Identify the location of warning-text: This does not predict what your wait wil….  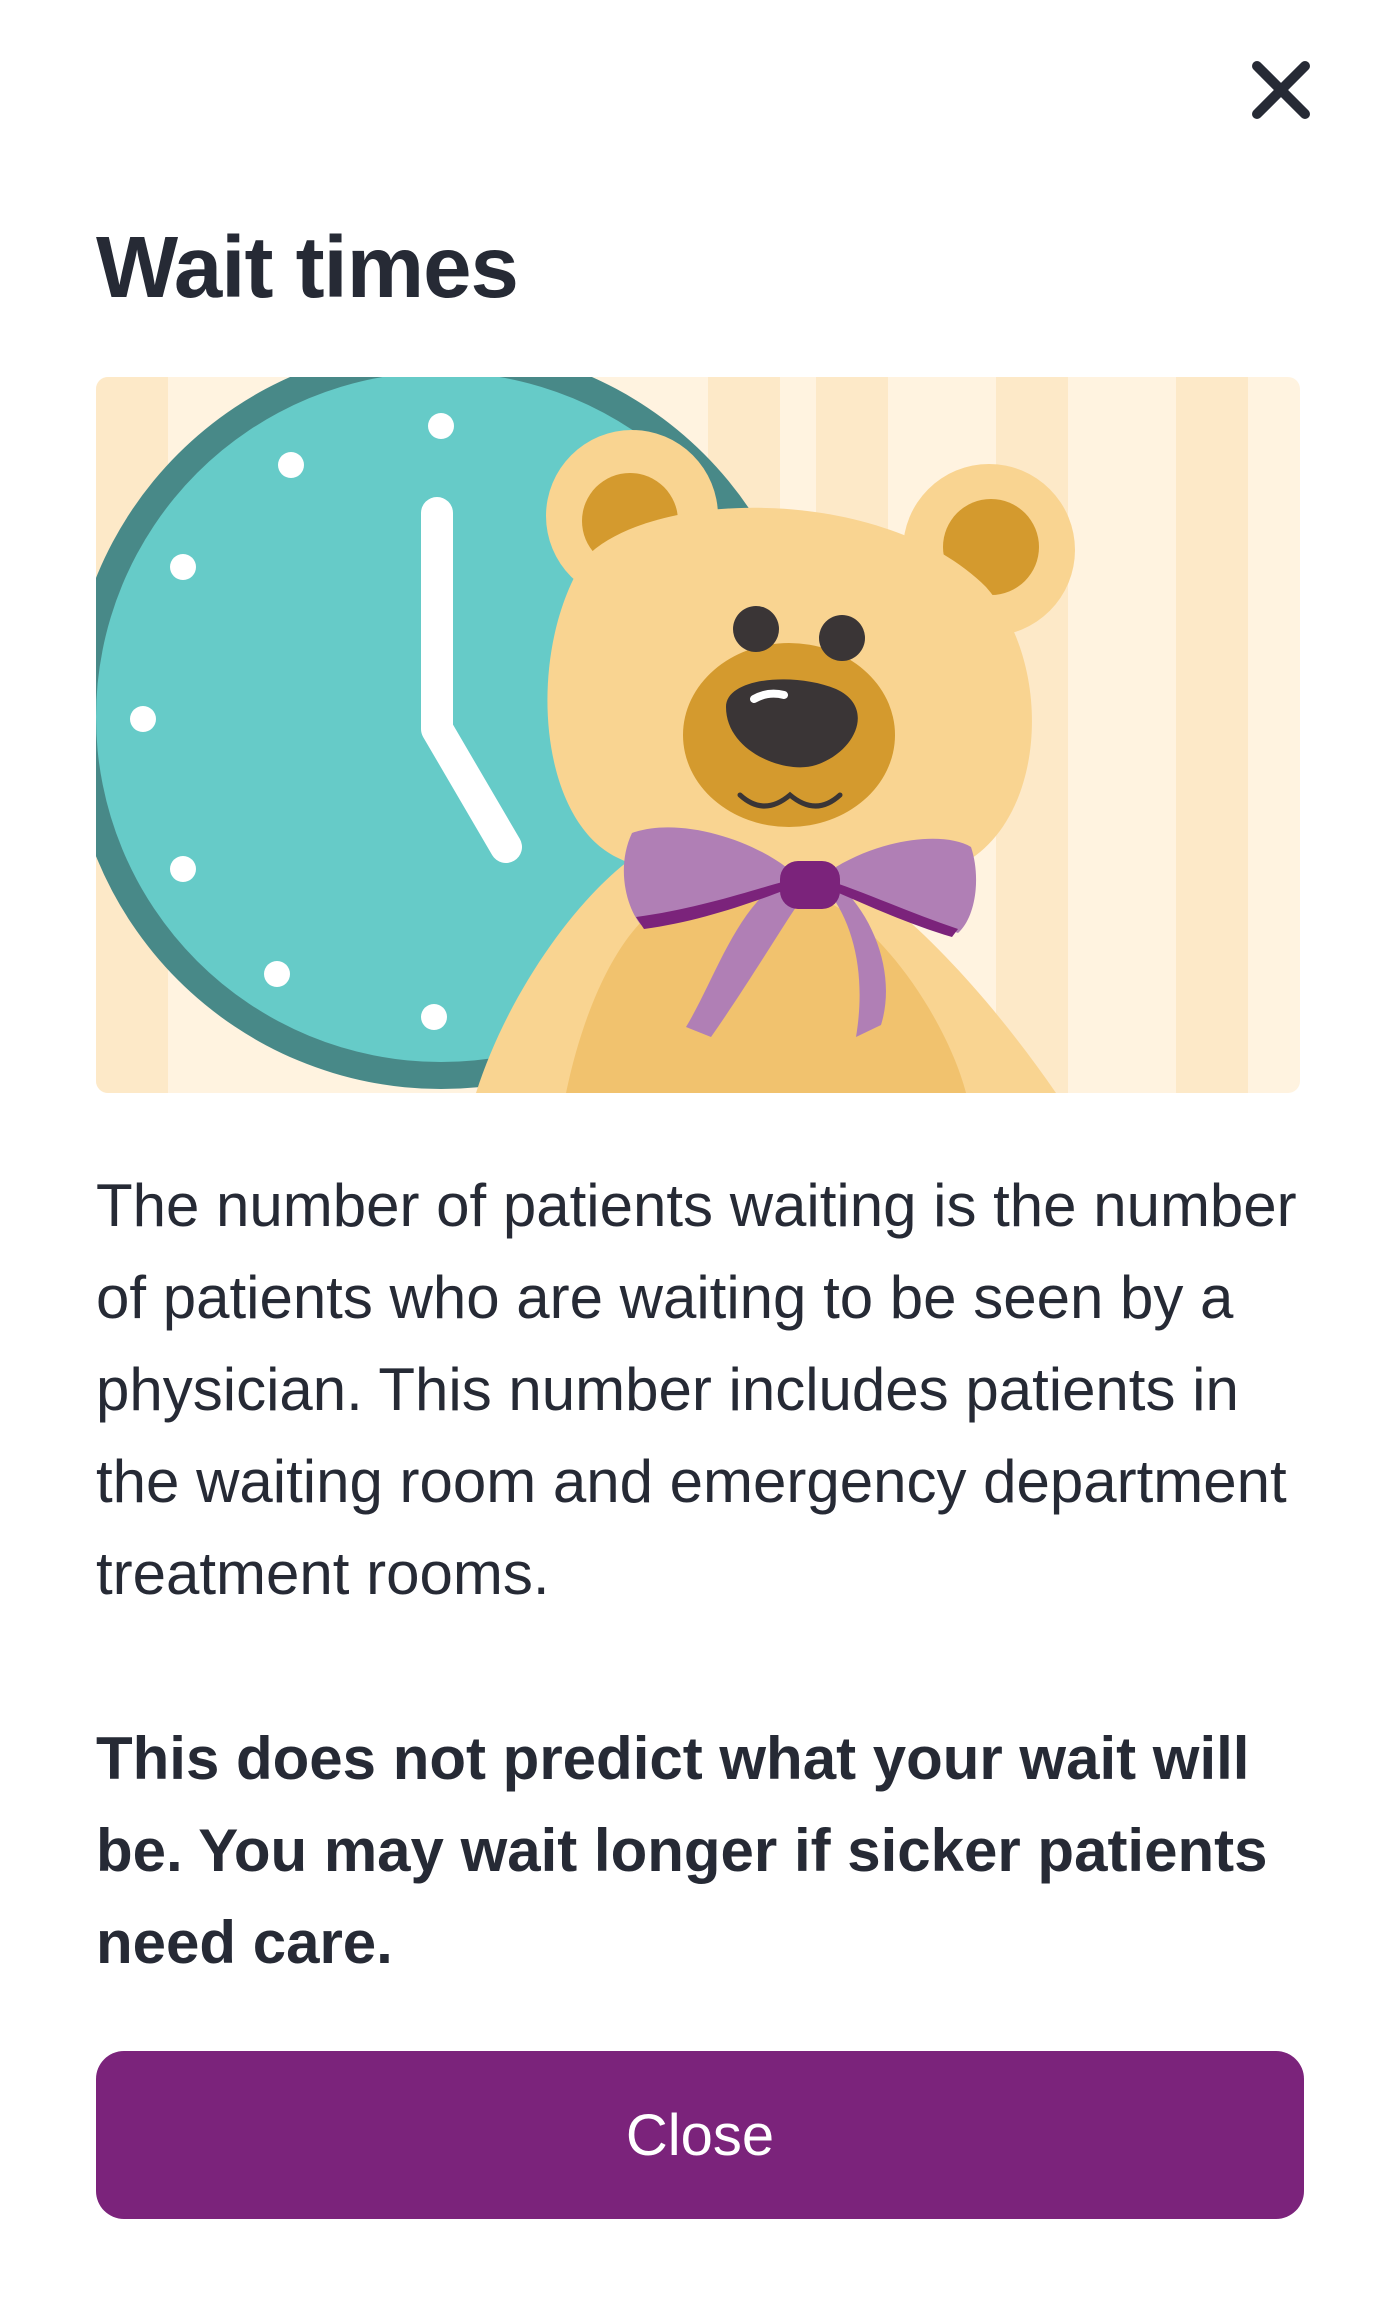
(682, 1850).